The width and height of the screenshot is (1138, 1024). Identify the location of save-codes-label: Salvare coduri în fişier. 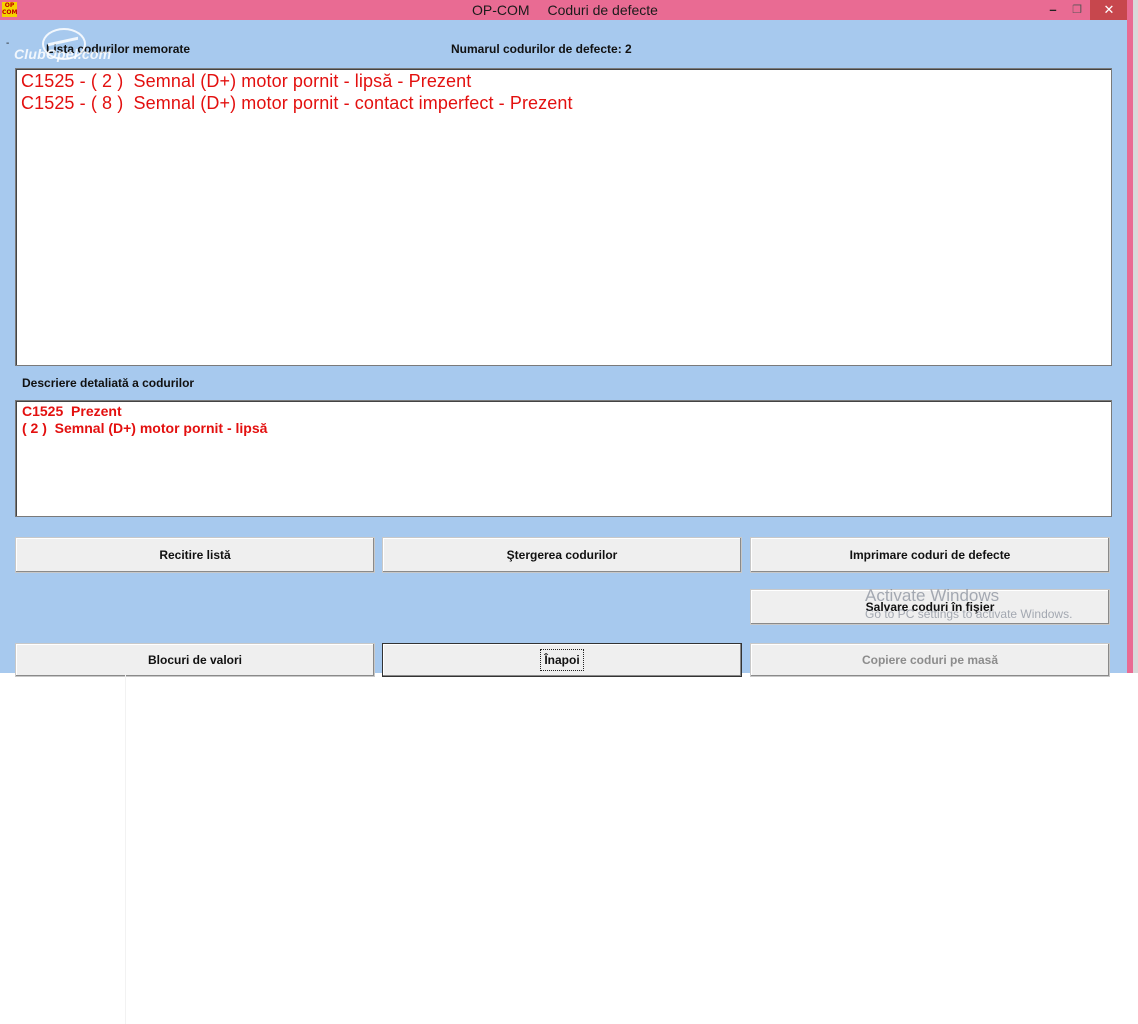
(930, 607).